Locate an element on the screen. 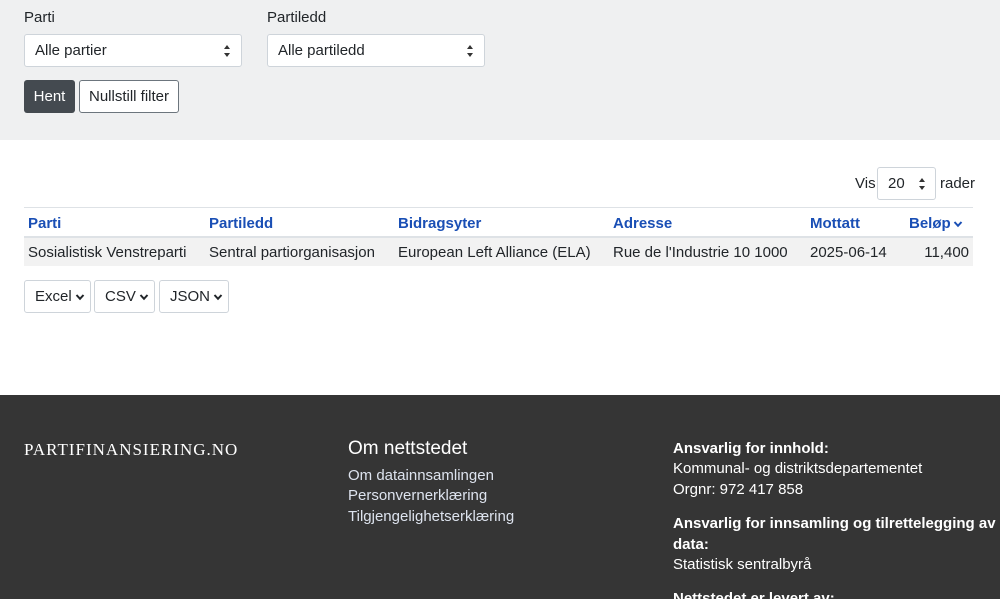 The width and height of the screenshot is (1000, 607). column-header-bidragsyter: Bidragsyter is located at coordinates (439, 223).